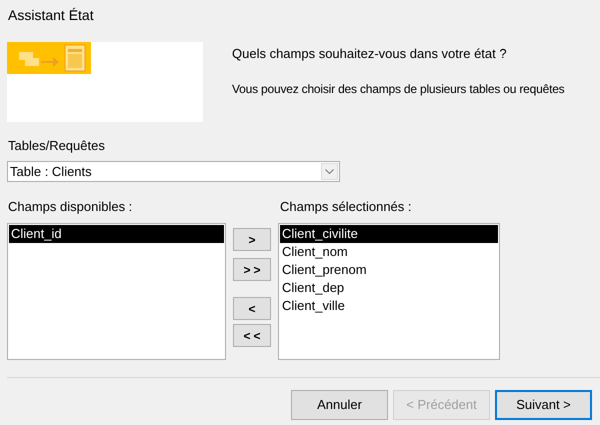 This screenshot has width=600, height=425. What do you see at coordinates (543, 405) in the screenshot?
I see `wizard-button: Suivant >` at bounding box center [543, 405].